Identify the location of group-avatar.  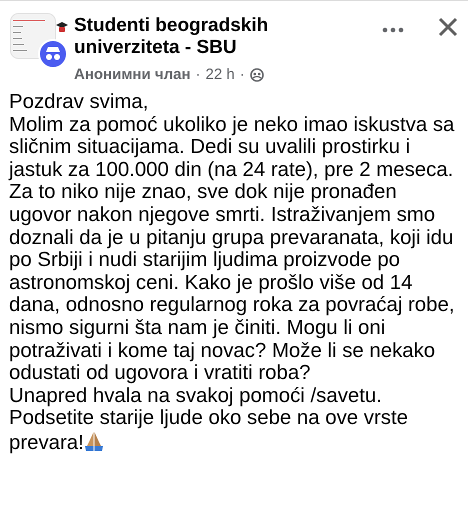
(39, 41).